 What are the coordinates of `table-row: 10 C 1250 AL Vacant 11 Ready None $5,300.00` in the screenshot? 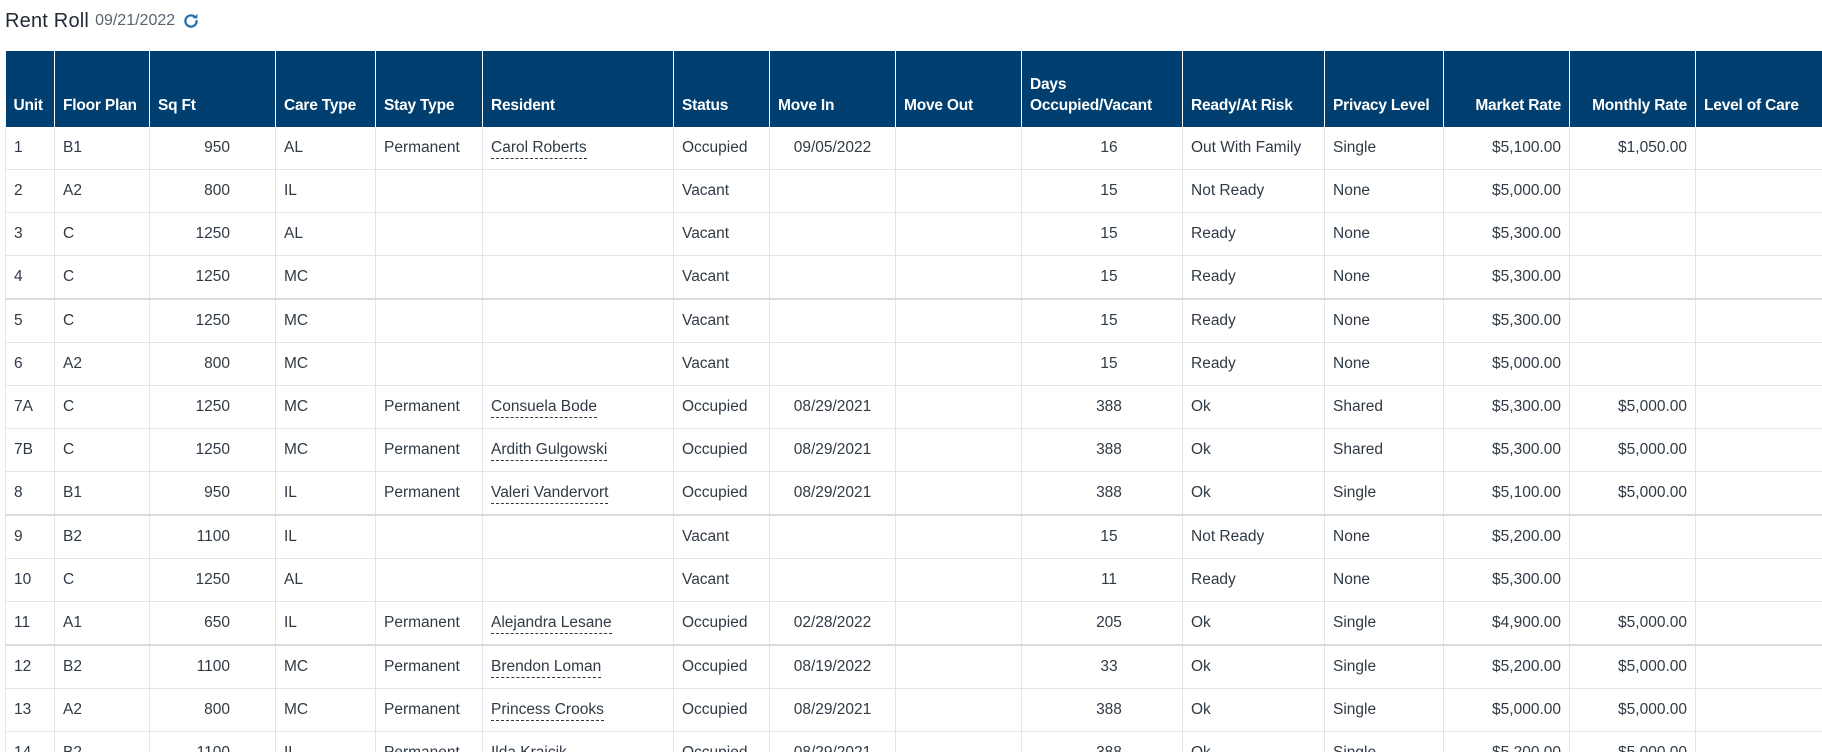 It's located at (913, 580).